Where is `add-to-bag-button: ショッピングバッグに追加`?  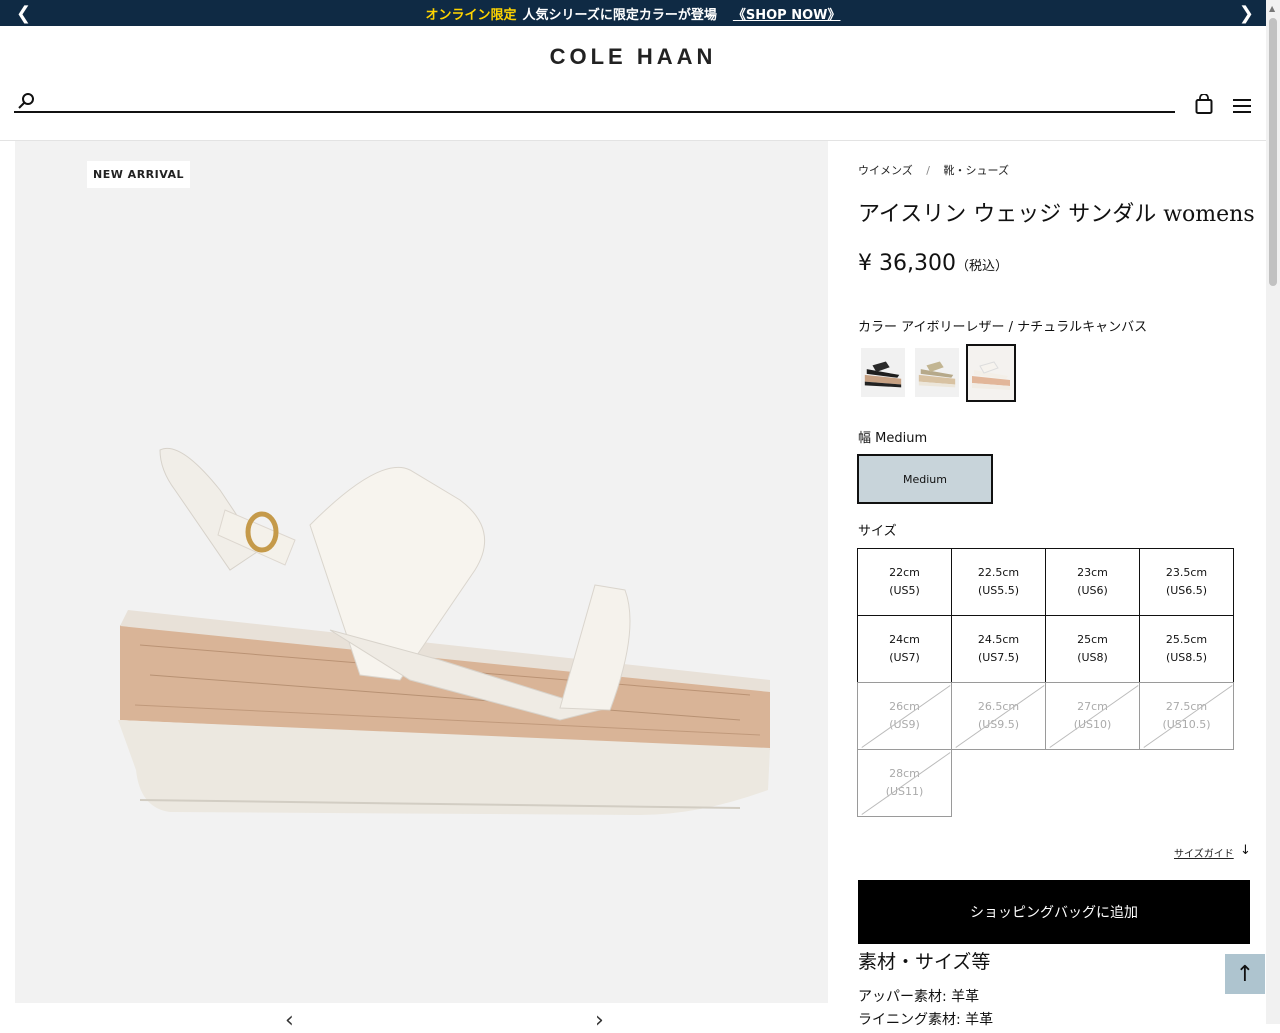 add-to-bag-button: ショッピングバッグに追加 is located at coordinates (1054, 912).